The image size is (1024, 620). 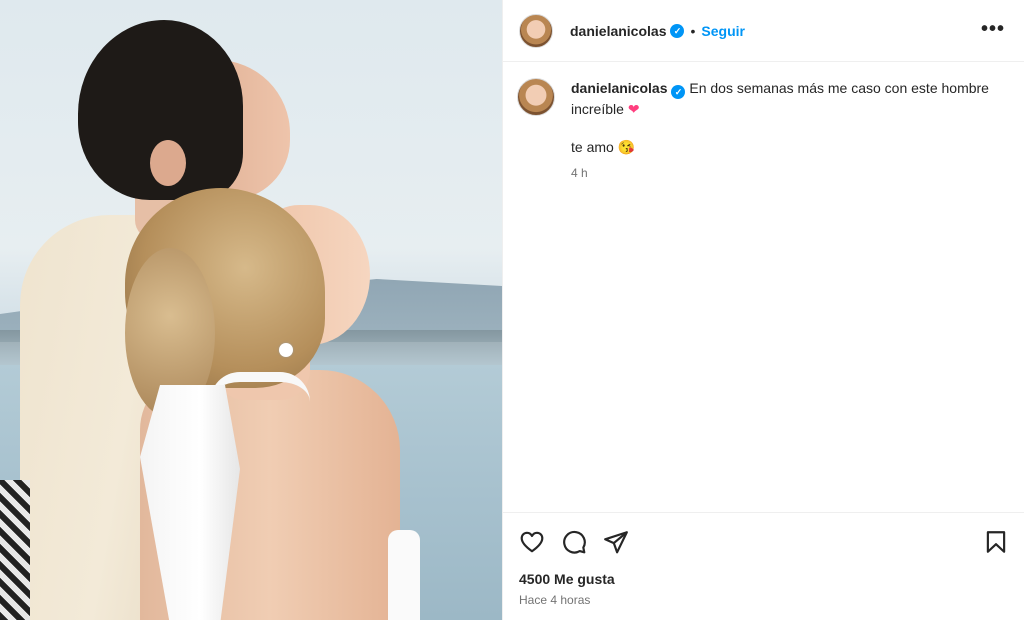 I want to click on post-header: danielanicolas ✓ • Seguir •••, so click(x=763, y=31).